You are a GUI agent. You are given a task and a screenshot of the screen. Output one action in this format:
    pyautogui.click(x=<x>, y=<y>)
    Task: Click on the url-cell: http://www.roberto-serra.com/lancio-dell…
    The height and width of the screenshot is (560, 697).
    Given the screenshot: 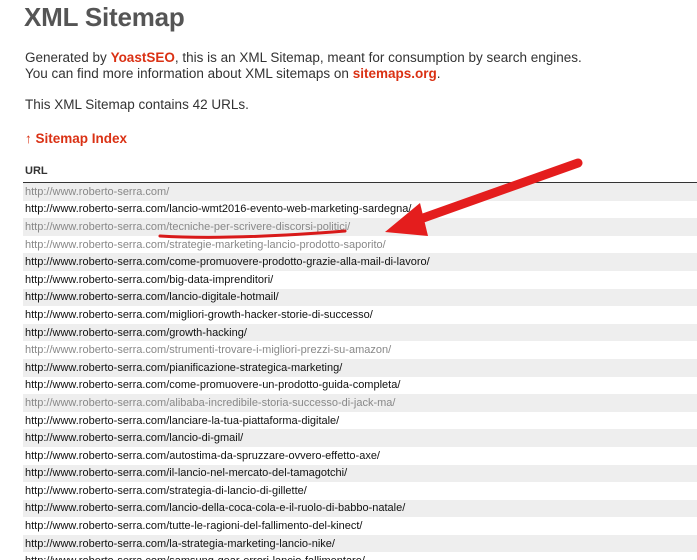 What is the action you would take?
    pyautogui.click(x=360, y=508)
    